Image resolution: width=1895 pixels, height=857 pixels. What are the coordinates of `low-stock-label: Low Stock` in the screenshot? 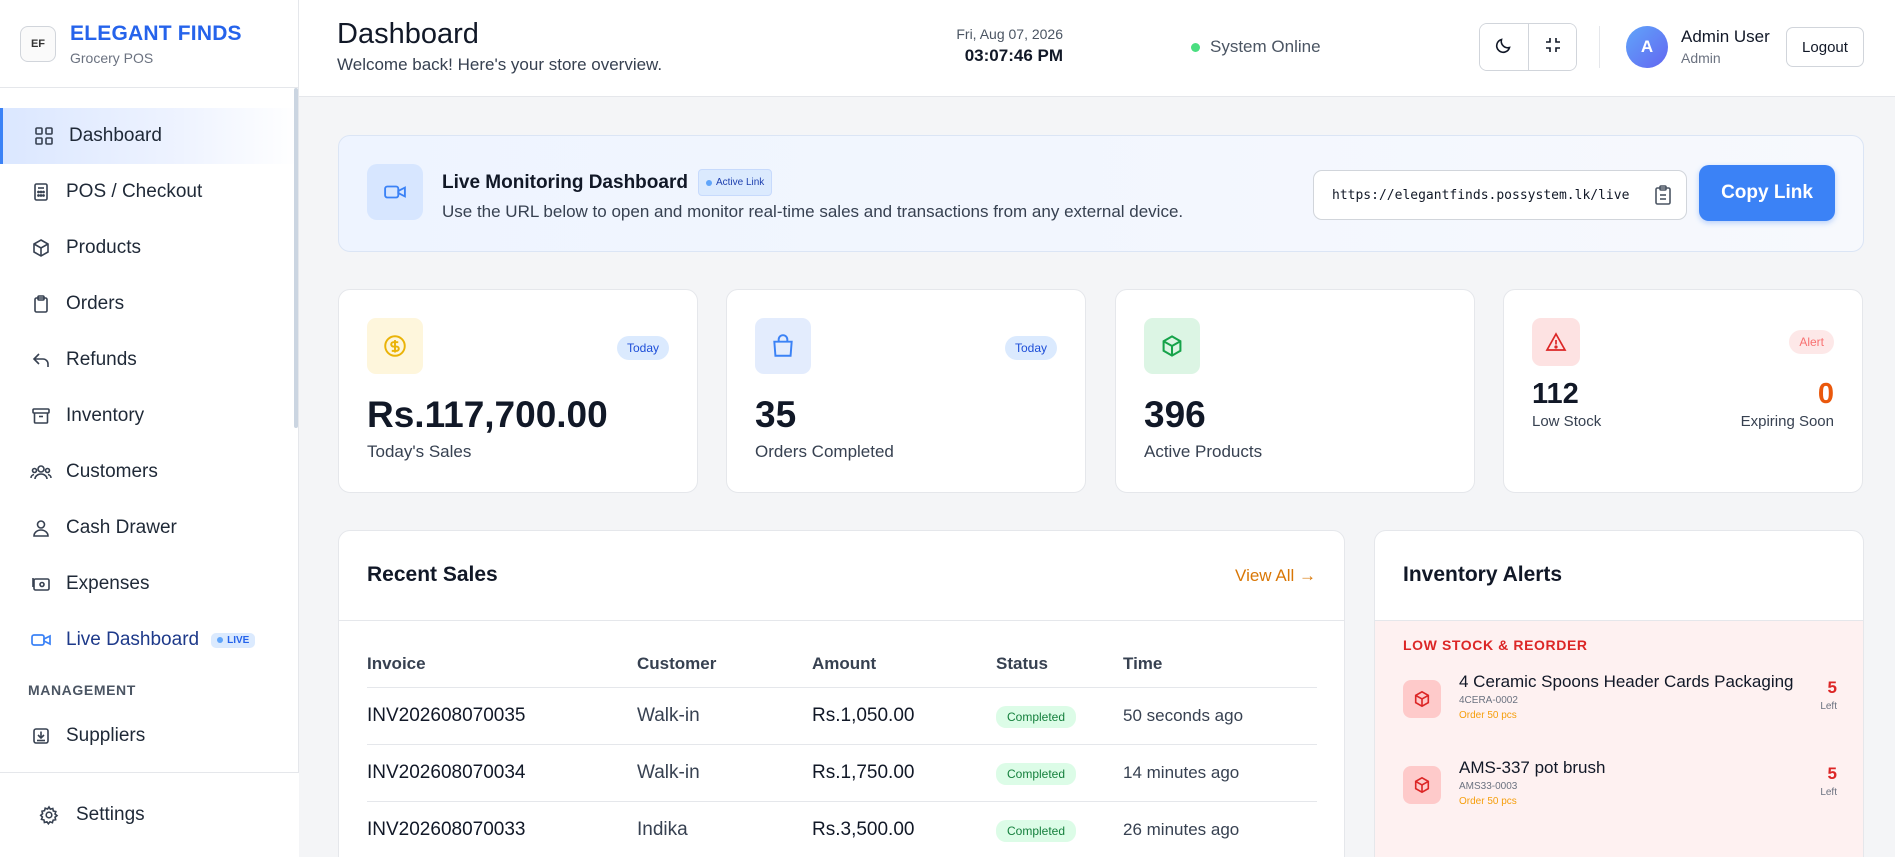 It's located at (1567, 421).